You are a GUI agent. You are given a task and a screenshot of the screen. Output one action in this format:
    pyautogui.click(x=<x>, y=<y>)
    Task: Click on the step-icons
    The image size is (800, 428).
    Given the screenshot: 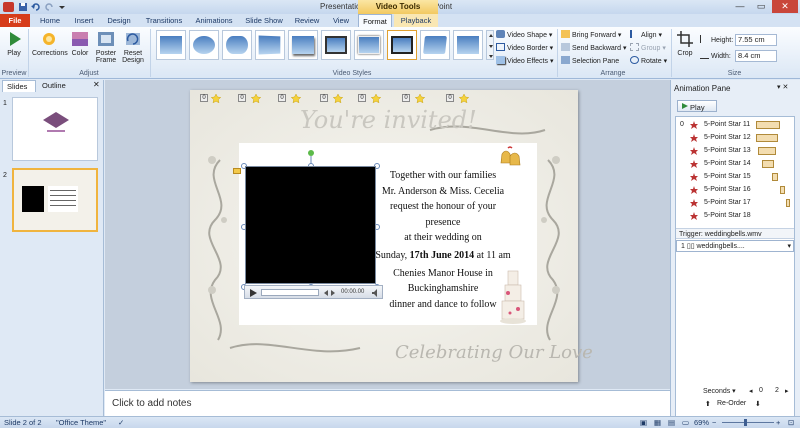 What is the action you would take?
    pyautogui.click(x=332, y=293)
    